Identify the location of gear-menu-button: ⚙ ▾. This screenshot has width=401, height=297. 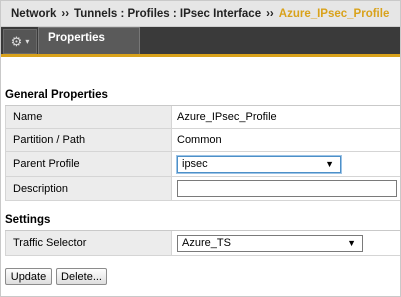
(20, 41).